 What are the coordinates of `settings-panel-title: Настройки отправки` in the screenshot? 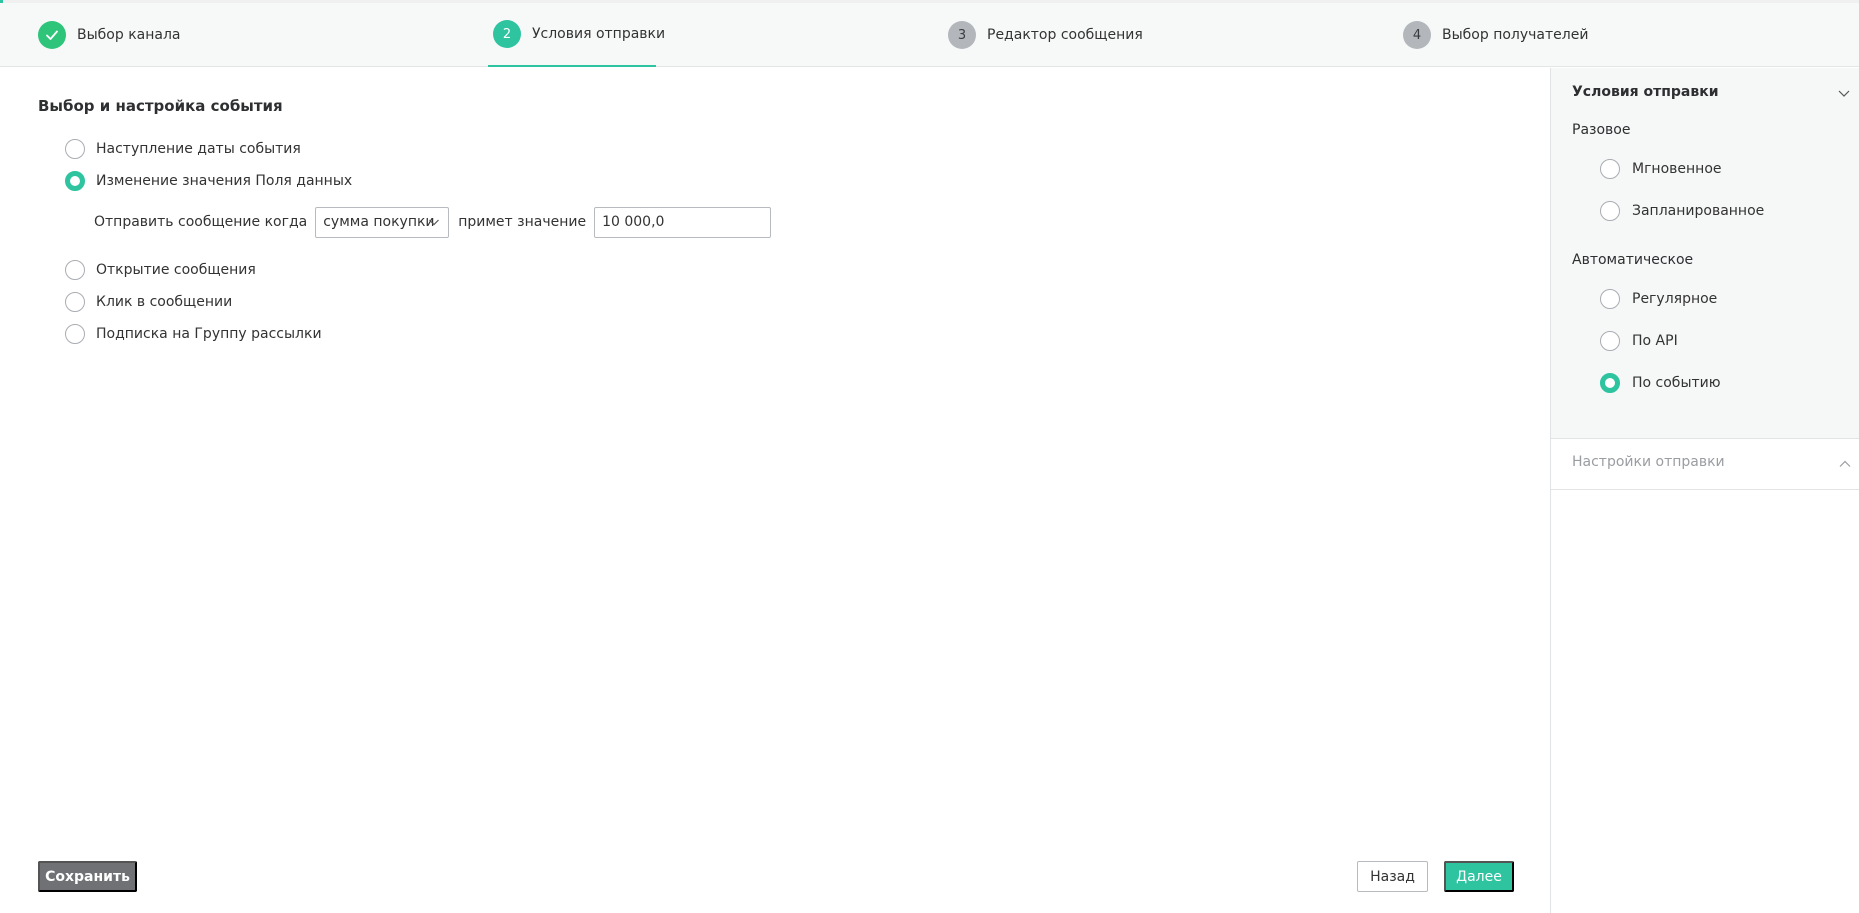 It's located at (1648, 462).